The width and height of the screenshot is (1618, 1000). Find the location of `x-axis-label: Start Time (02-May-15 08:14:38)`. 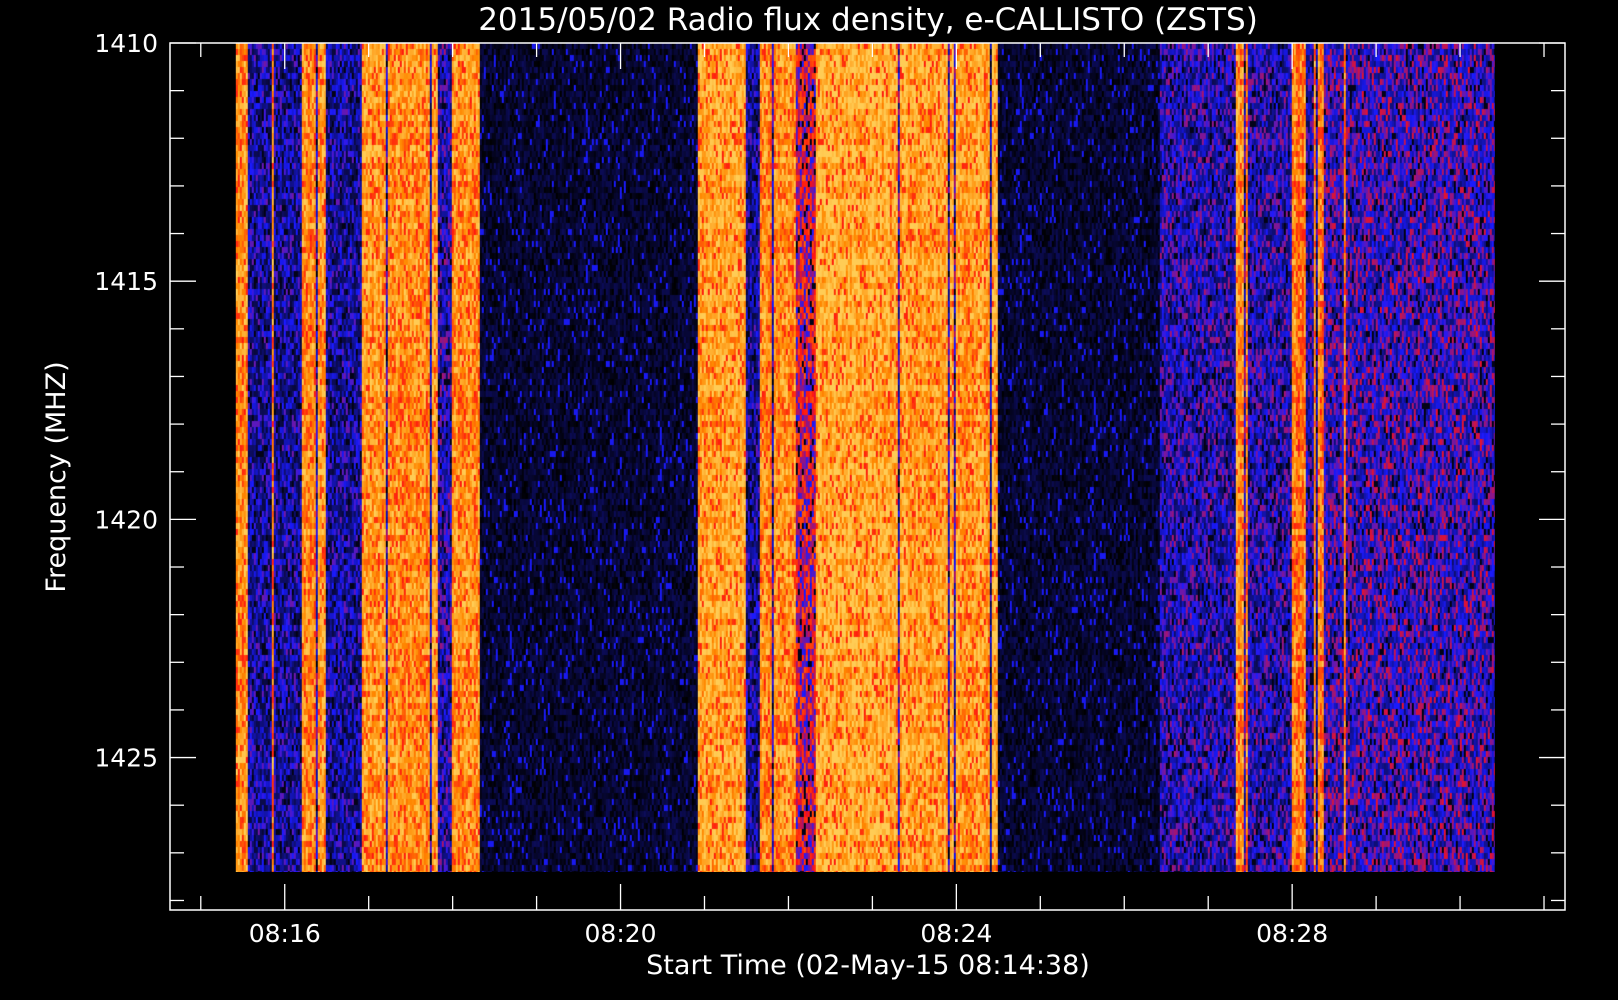

x-axis-label: Start Time (02-May-15 08:14:38) is located at coordinates (868, 965).